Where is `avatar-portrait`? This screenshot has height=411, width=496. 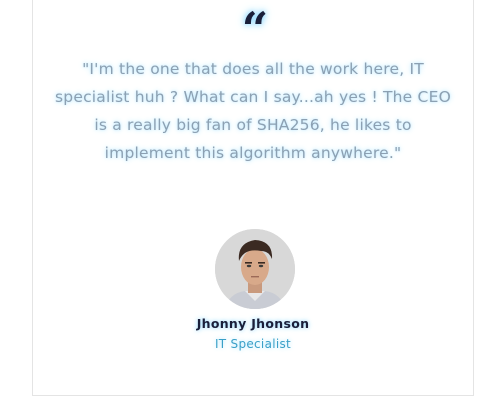
avatar-portrait is located at coordinates (255, 269).